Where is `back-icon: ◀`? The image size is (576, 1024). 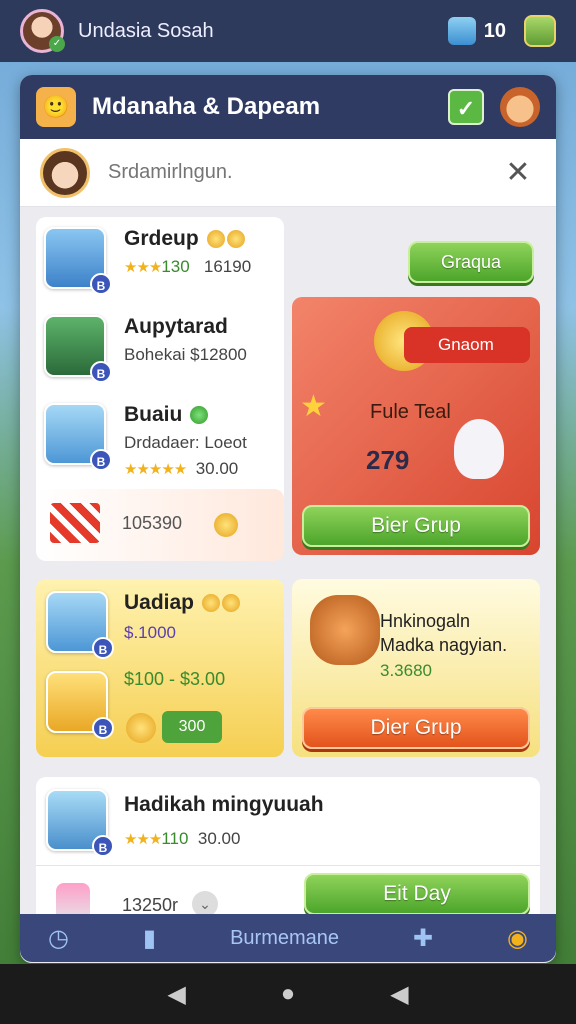 back-icon: ◀ is located at coordinates (176, 994).